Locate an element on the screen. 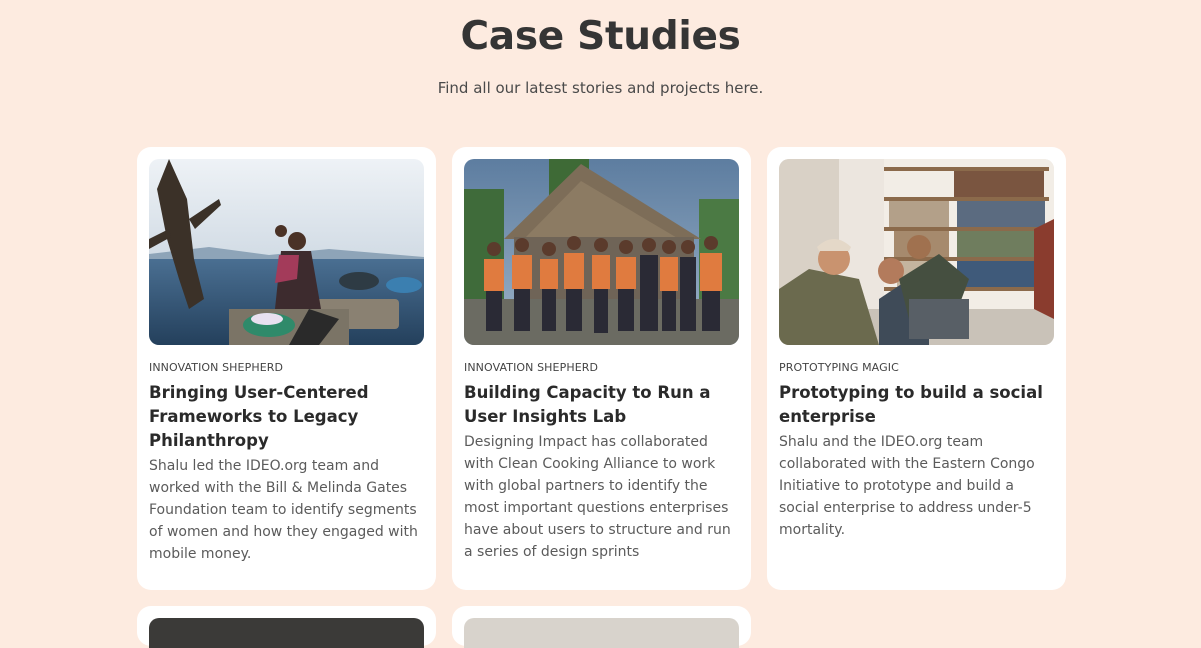  page-title: Case Studies is located at coordinates (600, 36).